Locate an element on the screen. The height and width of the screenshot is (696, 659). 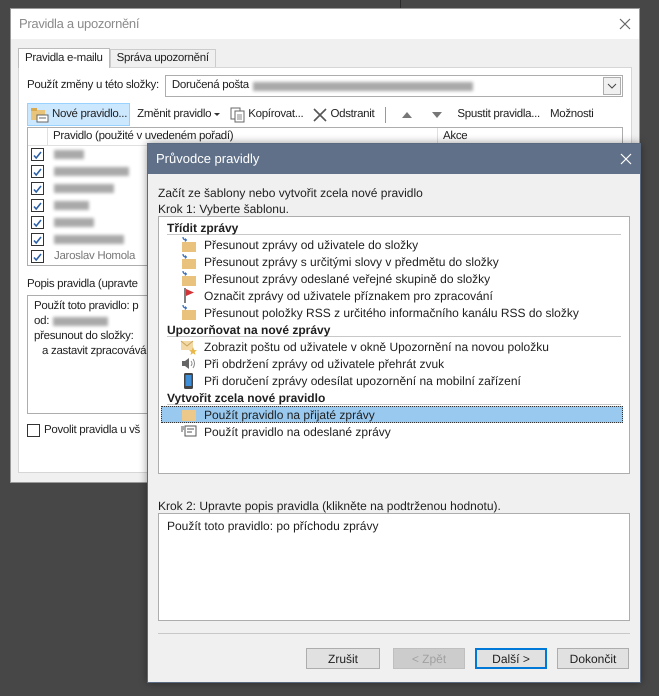
dropdown-button is located at coordinates (612, 86).